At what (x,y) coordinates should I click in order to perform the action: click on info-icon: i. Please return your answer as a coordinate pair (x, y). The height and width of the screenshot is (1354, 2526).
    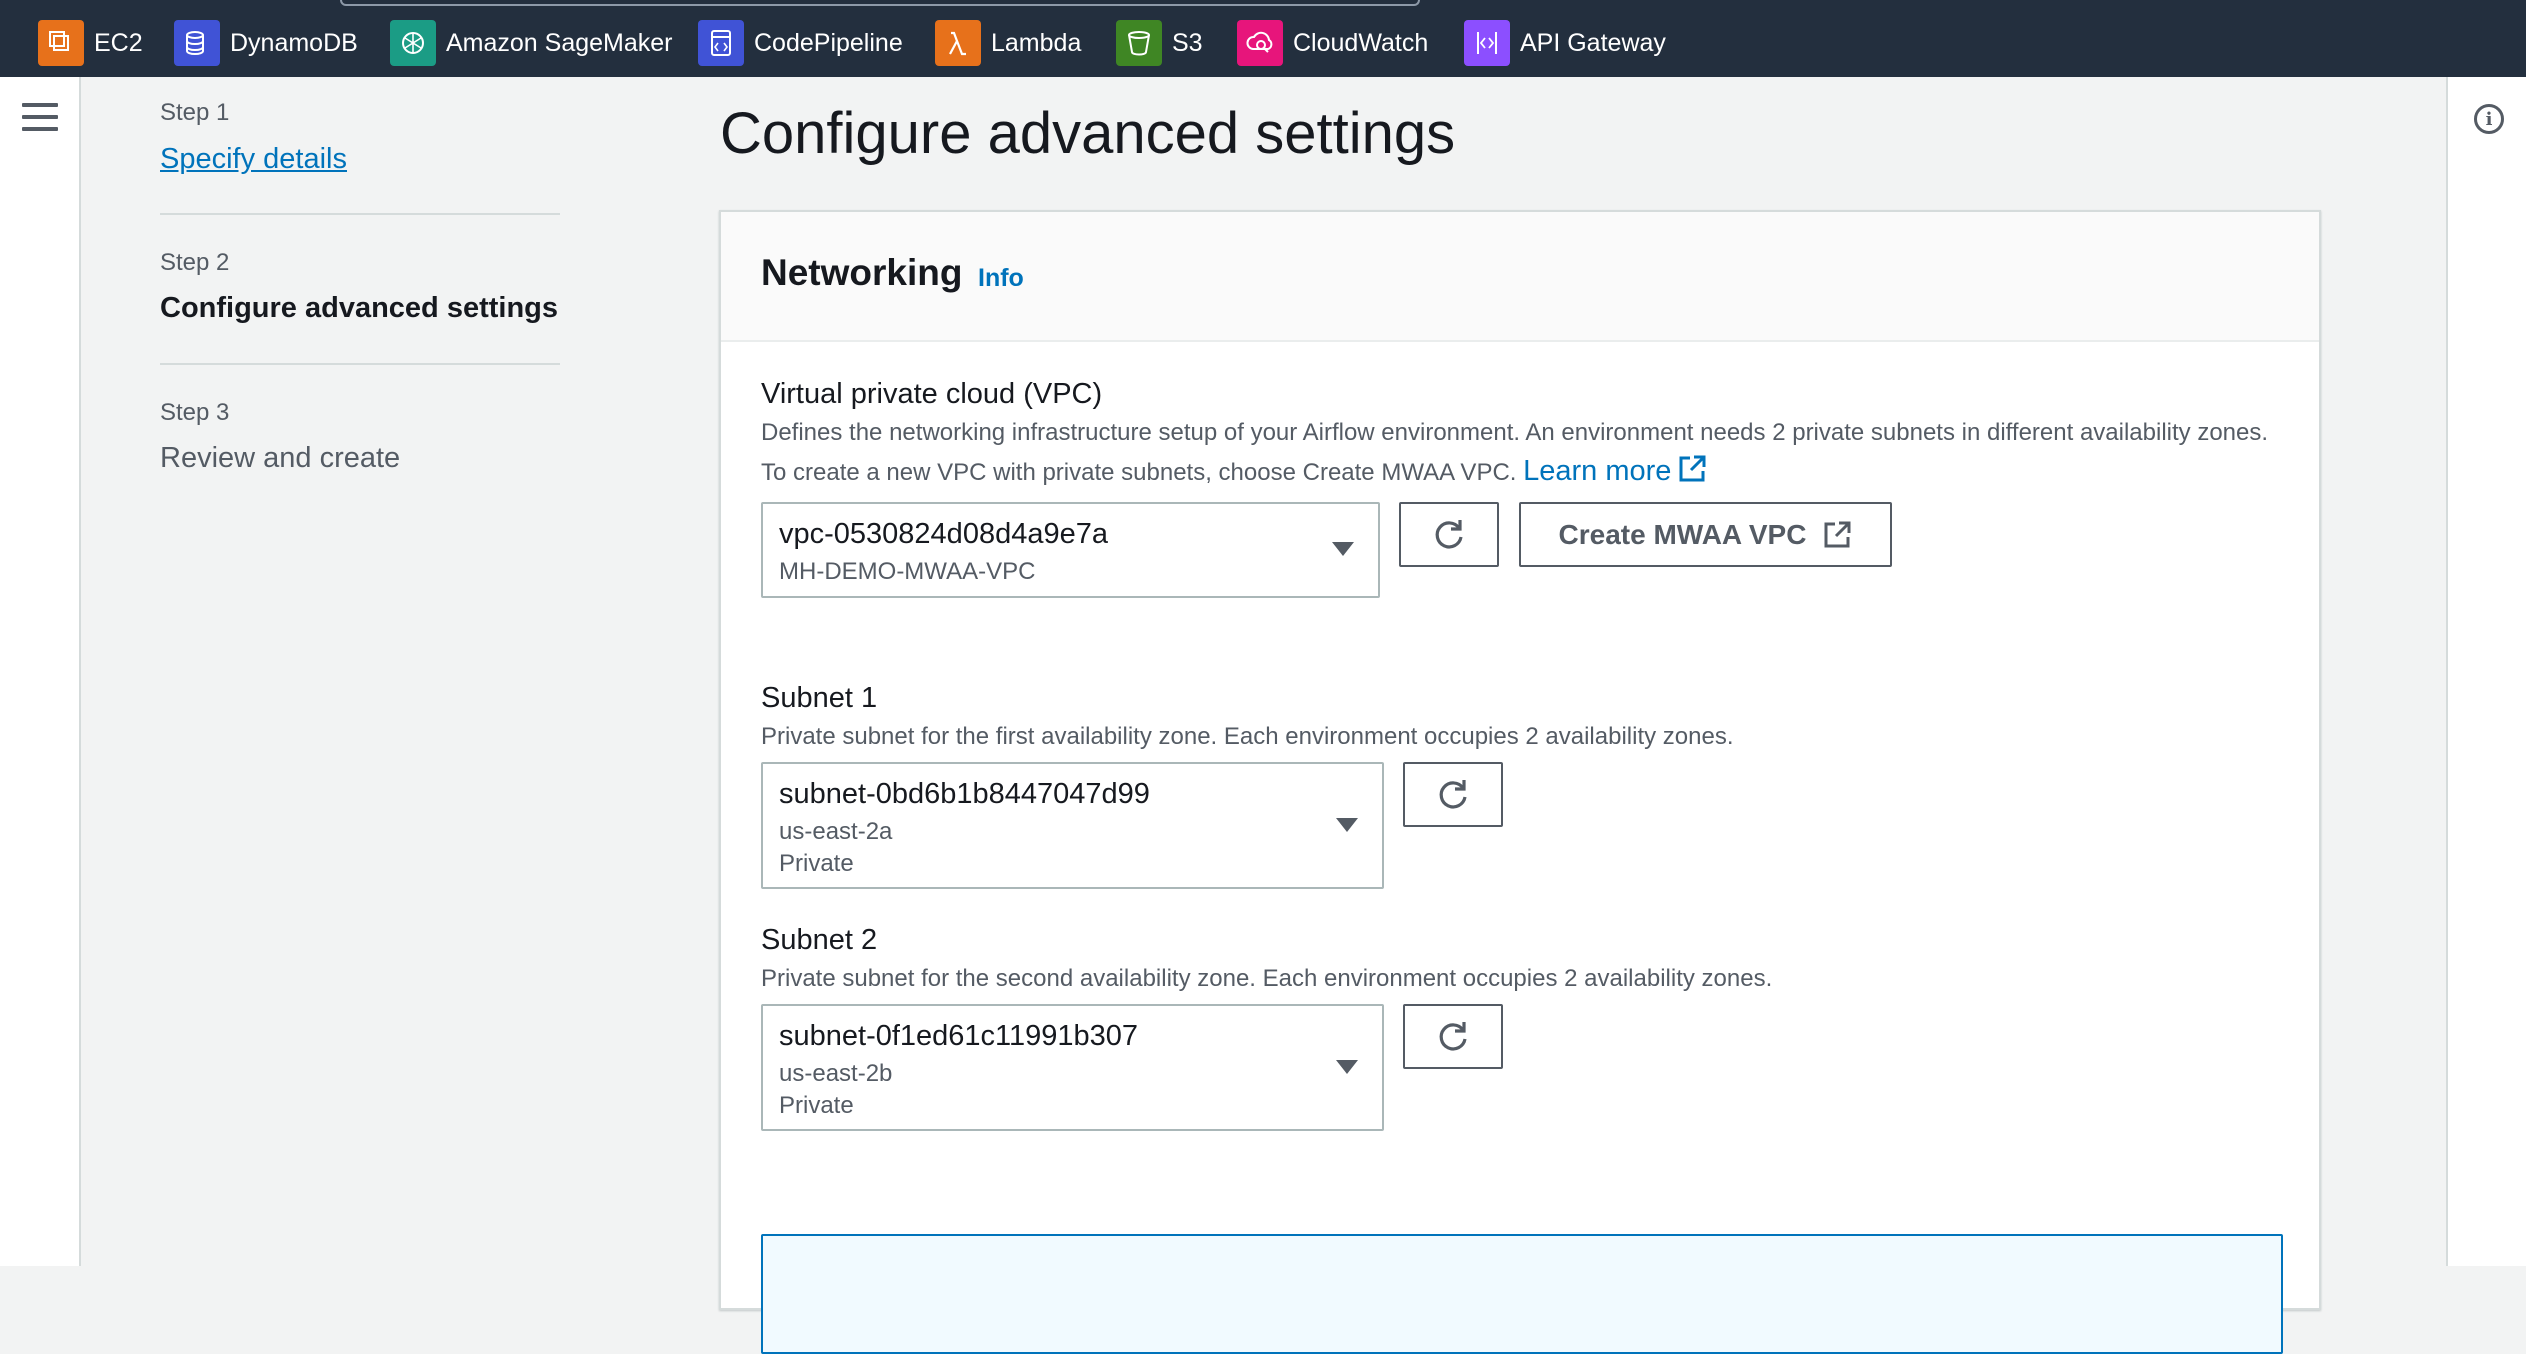
    Looking at the image, I should click on (2489, 119).